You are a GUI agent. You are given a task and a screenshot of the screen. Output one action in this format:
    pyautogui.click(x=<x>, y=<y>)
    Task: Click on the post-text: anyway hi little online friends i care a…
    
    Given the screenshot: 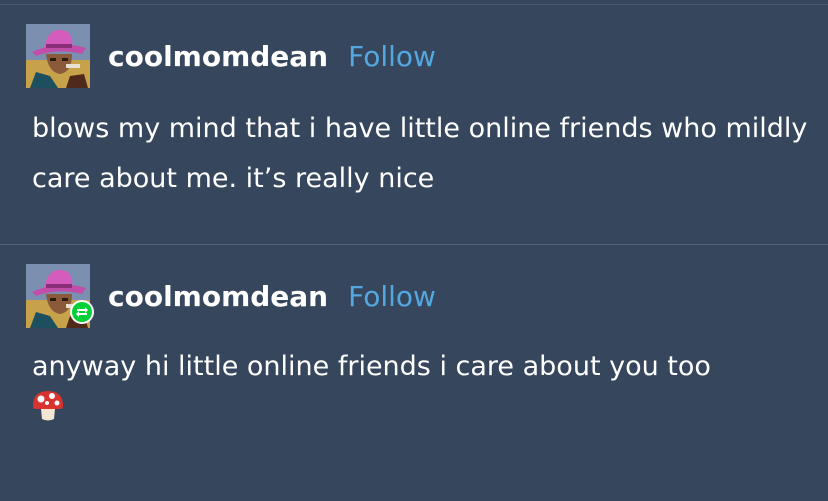 What is the action you would take?
    pyautogui.click(x=371, y=366)
    